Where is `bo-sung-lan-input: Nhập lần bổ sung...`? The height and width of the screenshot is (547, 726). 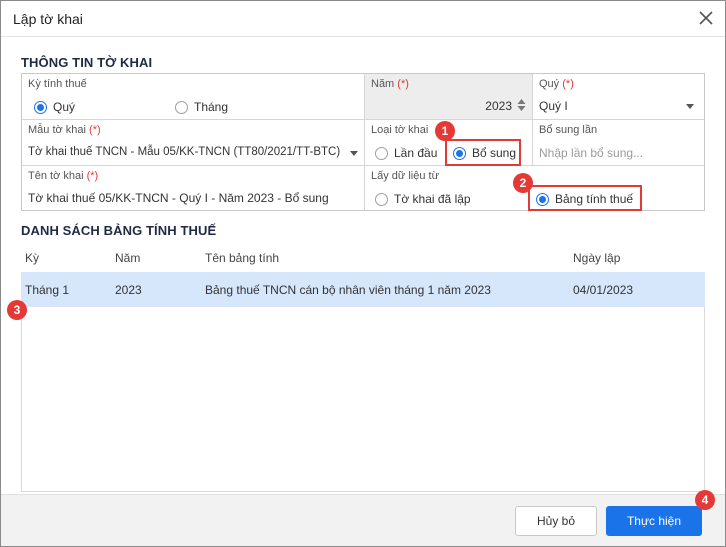 bo-sung-lan-input: Nhập lần bổ sung... is located at coordinates (591, 153).